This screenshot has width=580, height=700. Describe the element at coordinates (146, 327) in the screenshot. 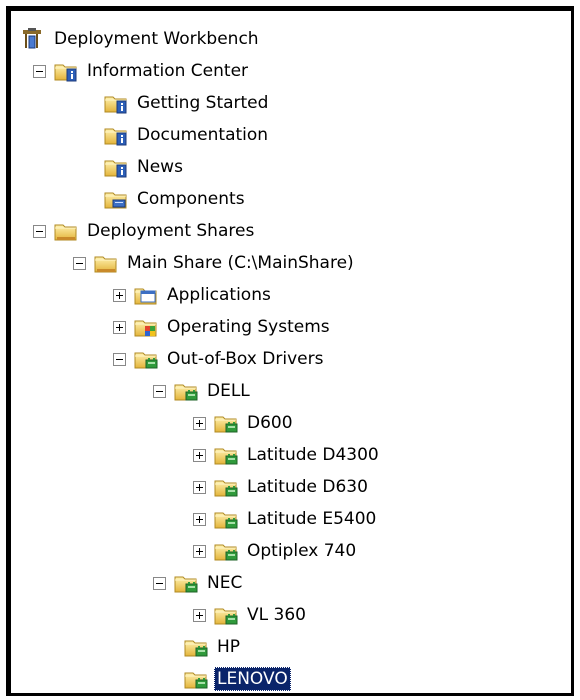

I see `os-folder-icon` at that location.